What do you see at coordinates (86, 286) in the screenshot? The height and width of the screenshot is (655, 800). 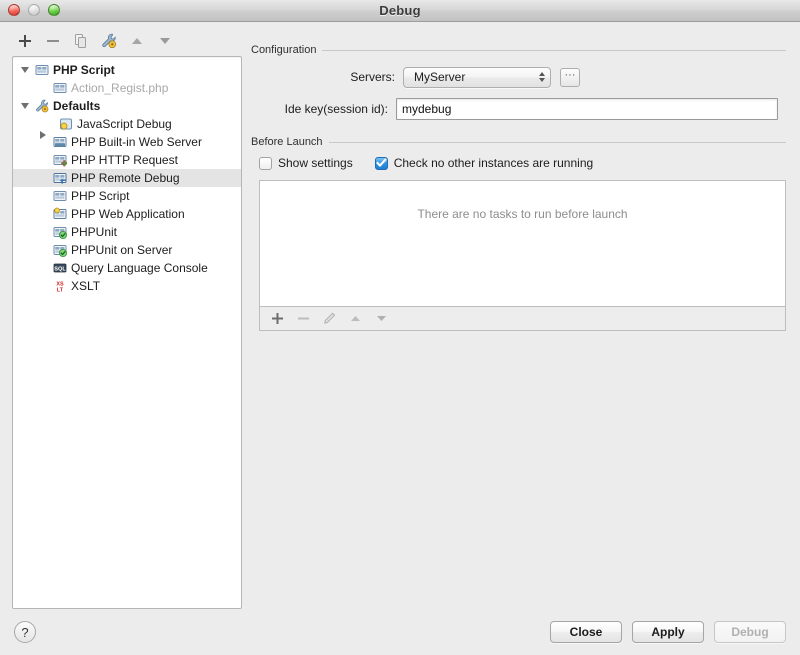 I see `tree-item-label: XSLT` at bounding box center [86, 286].